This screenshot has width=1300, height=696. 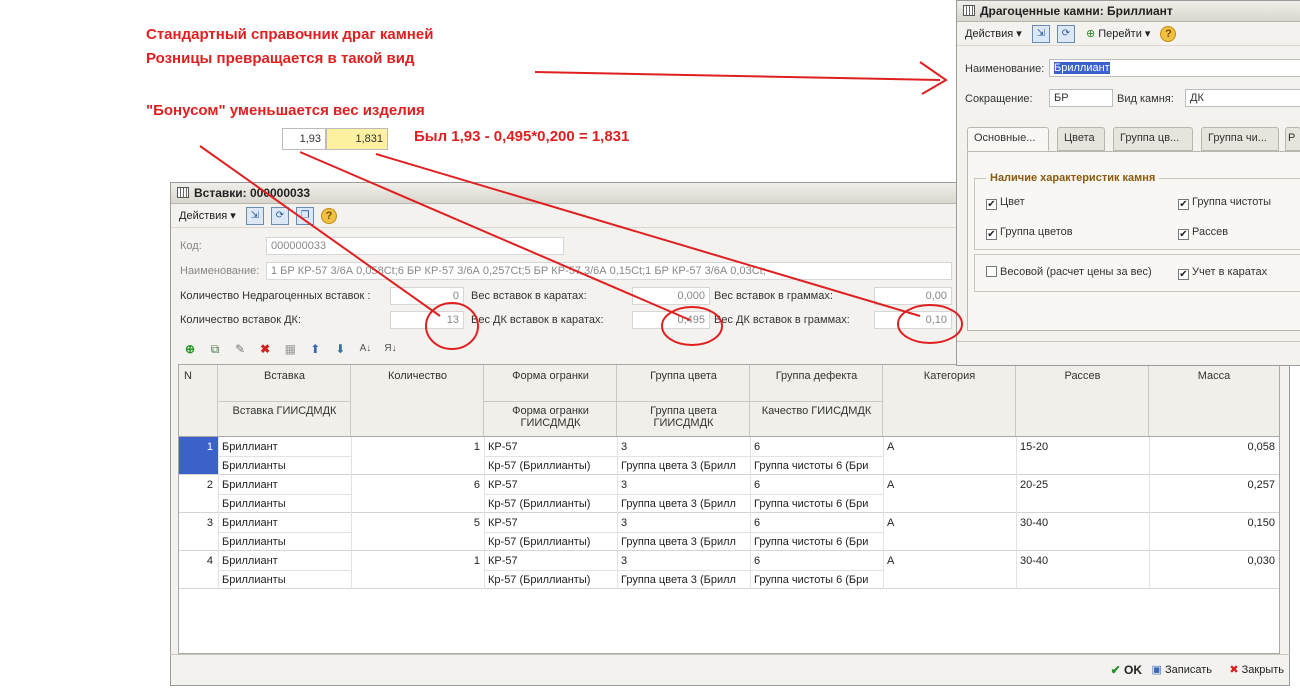 What do you see at coordinates (215, 349) in the screenshot?
I see `copy-row-icon: ⧉` at bounding box center [215, 349].